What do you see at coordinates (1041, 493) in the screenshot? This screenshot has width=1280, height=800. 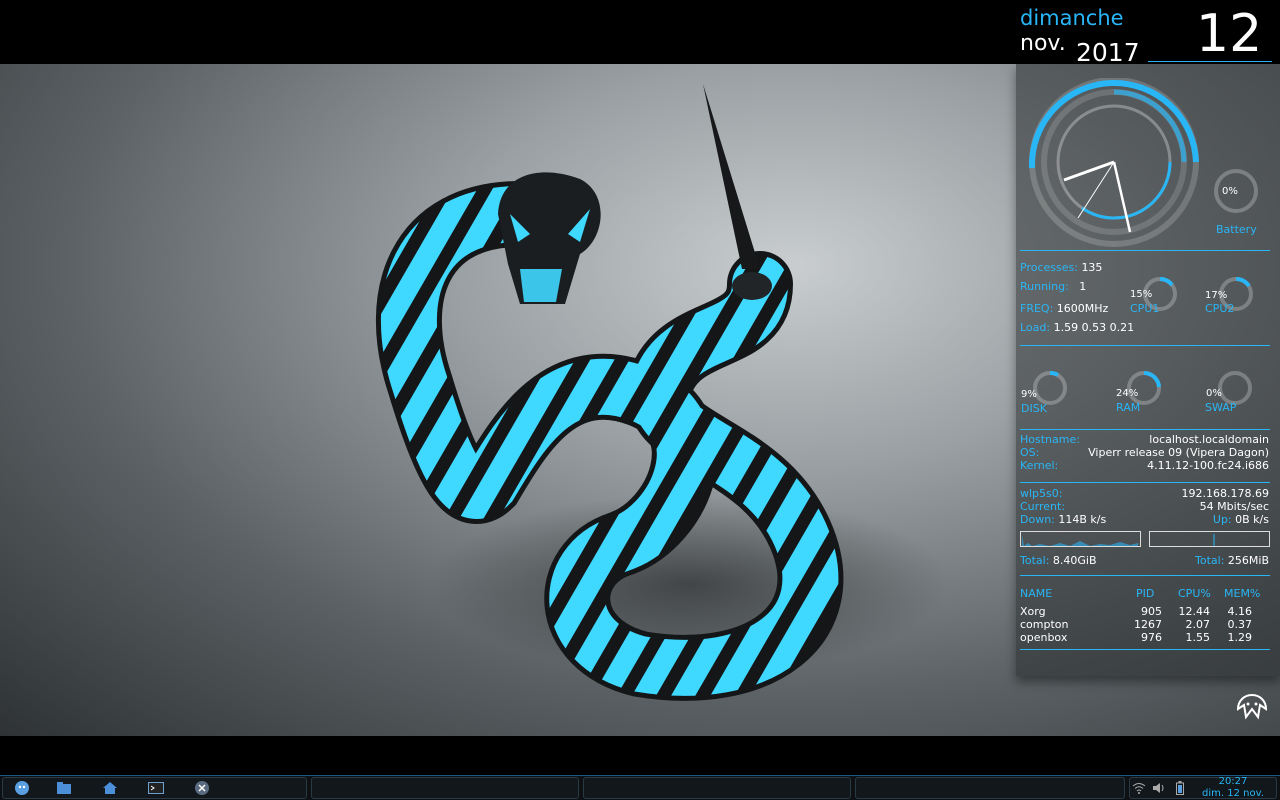 I see `iface-label: wlp5s0:` at bounding box center [1041, 493].